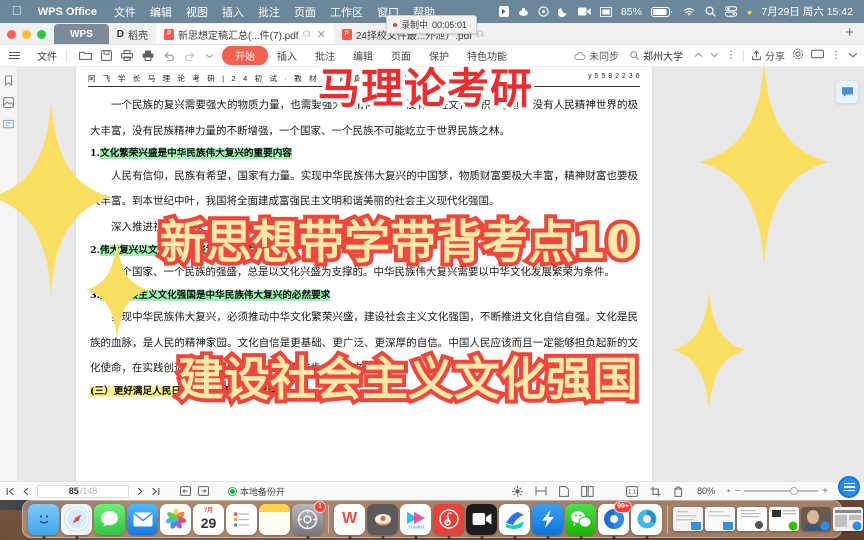  What do you see at coordinates (287, 55) in the screenshot?
I see `ribbon-tab-insert: 插入` at bounding box center [287, 55].